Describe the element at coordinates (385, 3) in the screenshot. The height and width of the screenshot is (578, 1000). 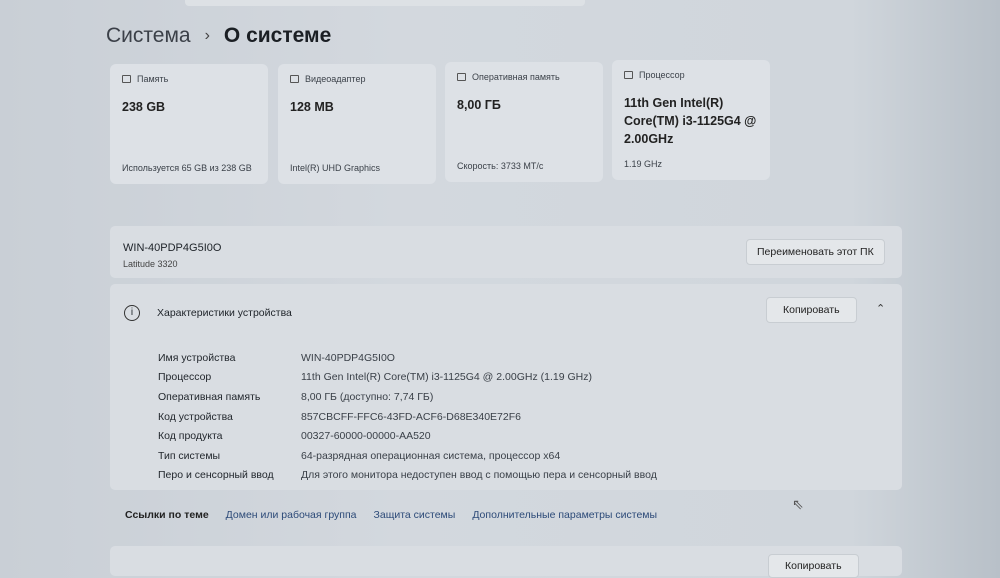
I see `search-bar` at that location.